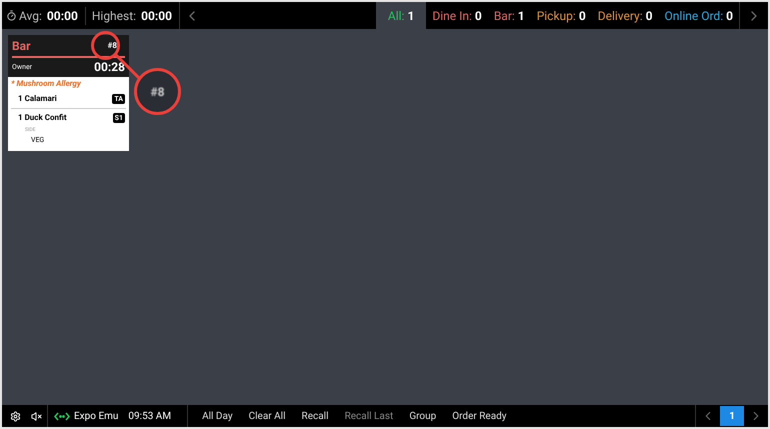  I want to click on magnifier-callout: #8, so click(157, 91).